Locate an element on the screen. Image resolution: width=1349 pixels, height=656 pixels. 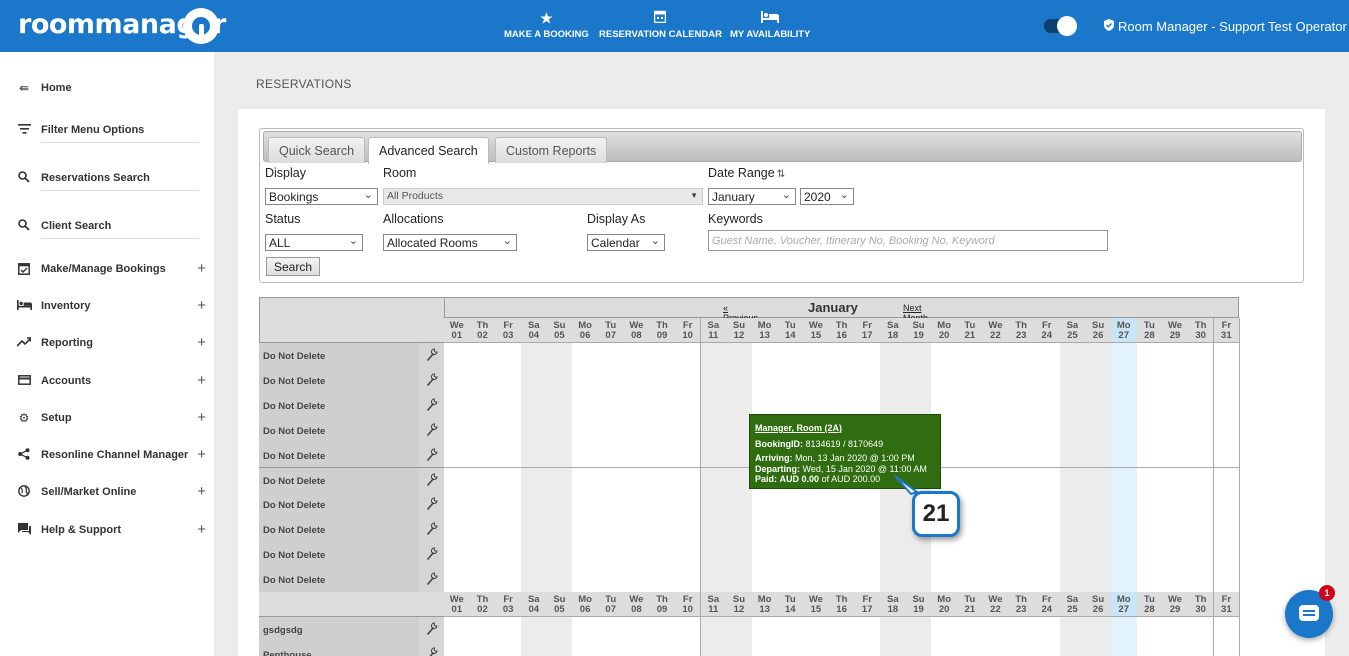
allocations-select: Allocated Rooms ⌄ is located at coordinates (450, 242).